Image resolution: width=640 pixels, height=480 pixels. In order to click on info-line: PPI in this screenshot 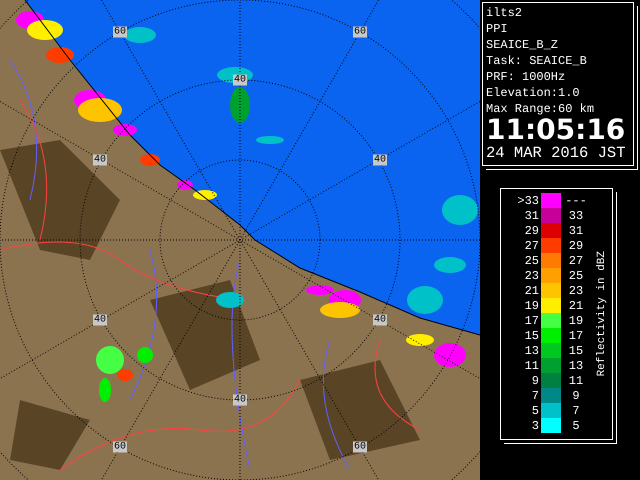, I will do `click(497, 29)`.